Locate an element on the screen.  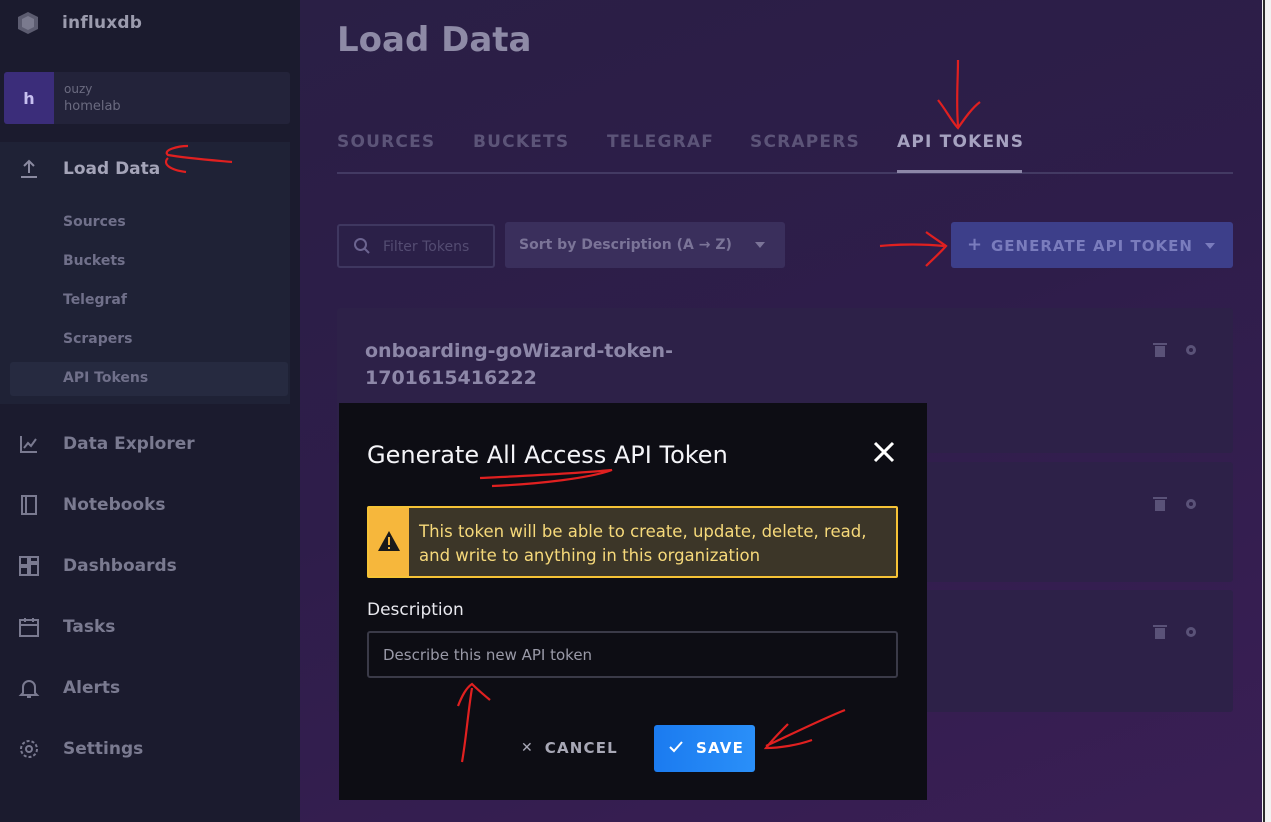
notebook-icon is located at coordinates (29, 505).